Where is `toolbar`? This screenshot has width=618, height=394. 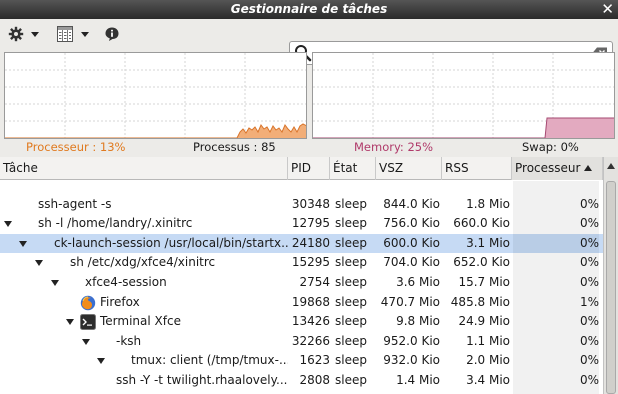 toolbar is located at coordinates (309, 42).